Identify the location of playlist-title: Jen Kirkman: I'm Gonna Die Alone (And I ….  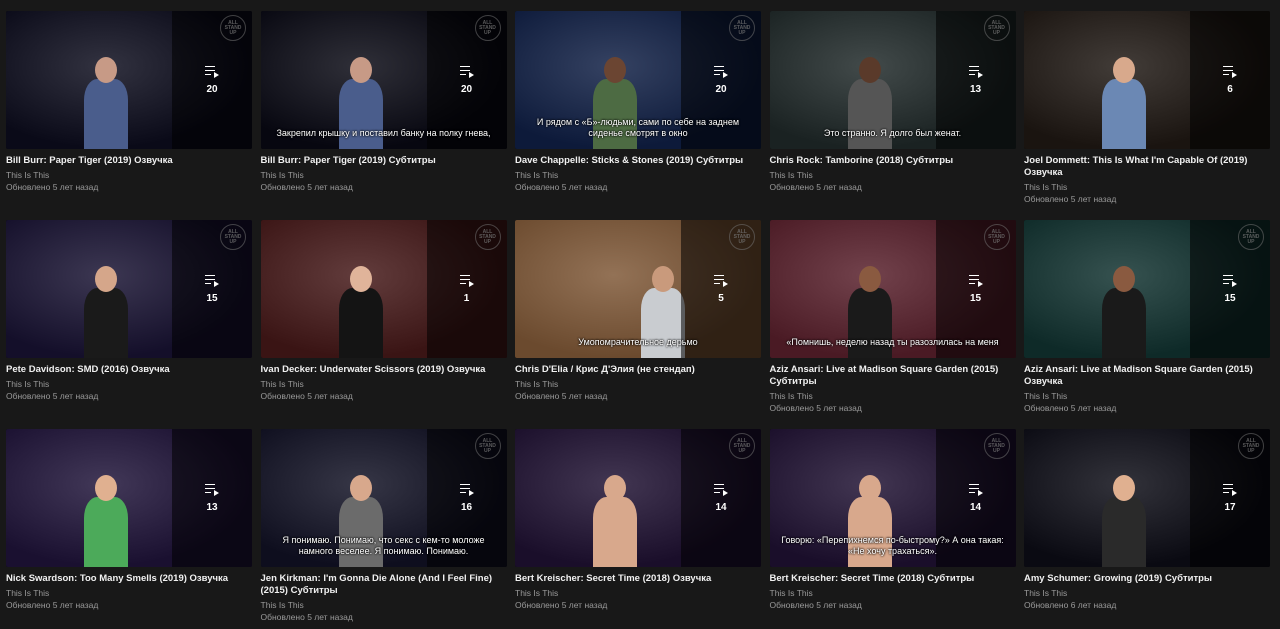
(384, 585).